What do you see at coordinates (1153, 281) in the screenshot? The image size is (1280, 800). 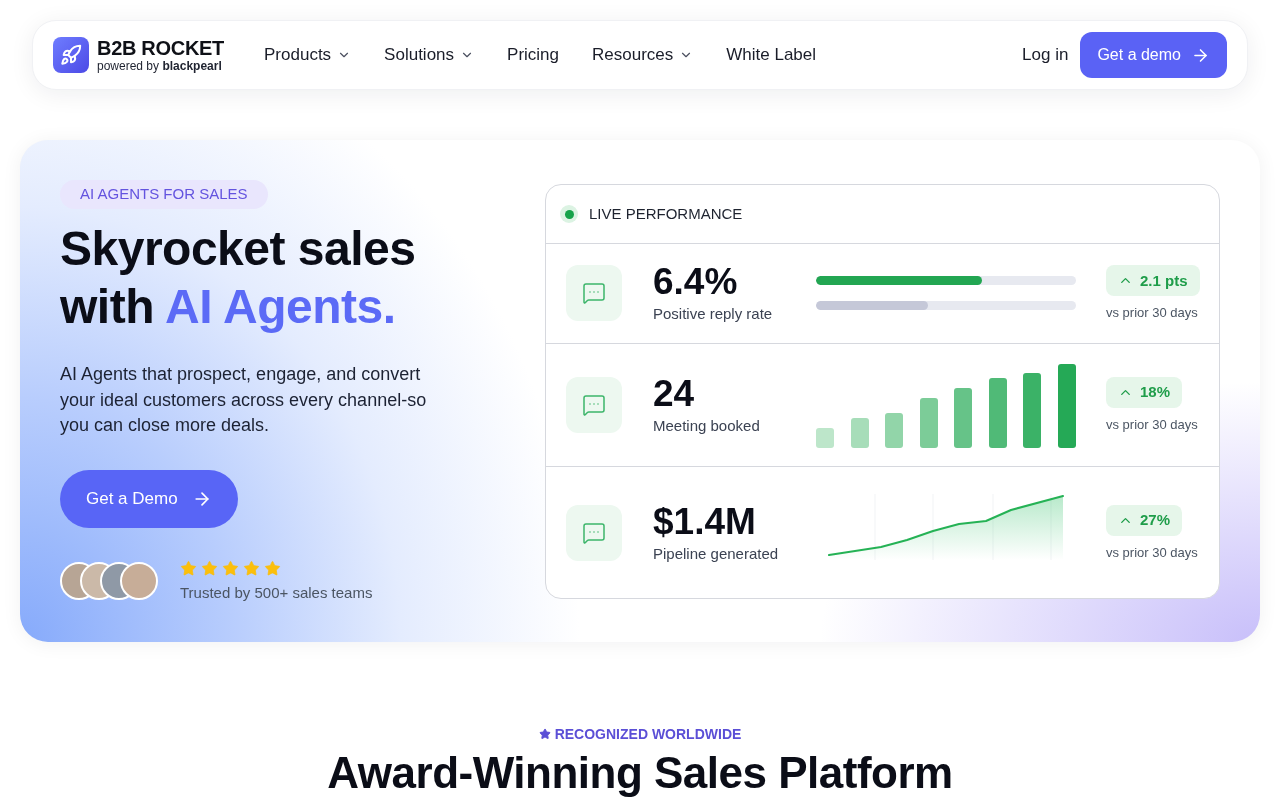 I see `trend-badge: 2.1 pts` at bounding box center [1153, 281].